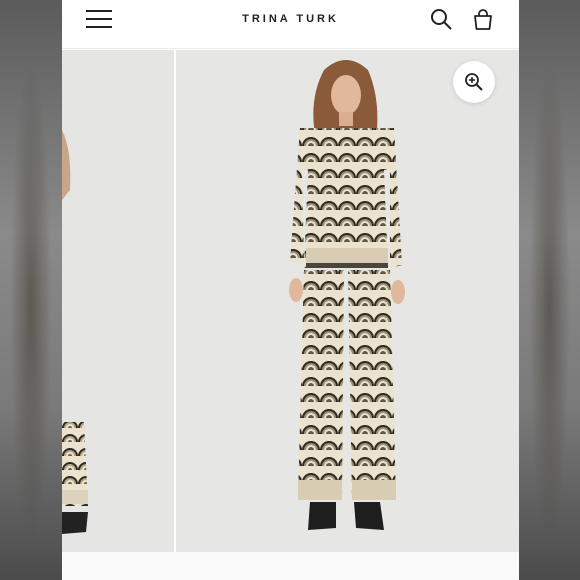 The height and width of the screenshot is (580, 580). I want to click on backdrop-left, so click(31, 290).